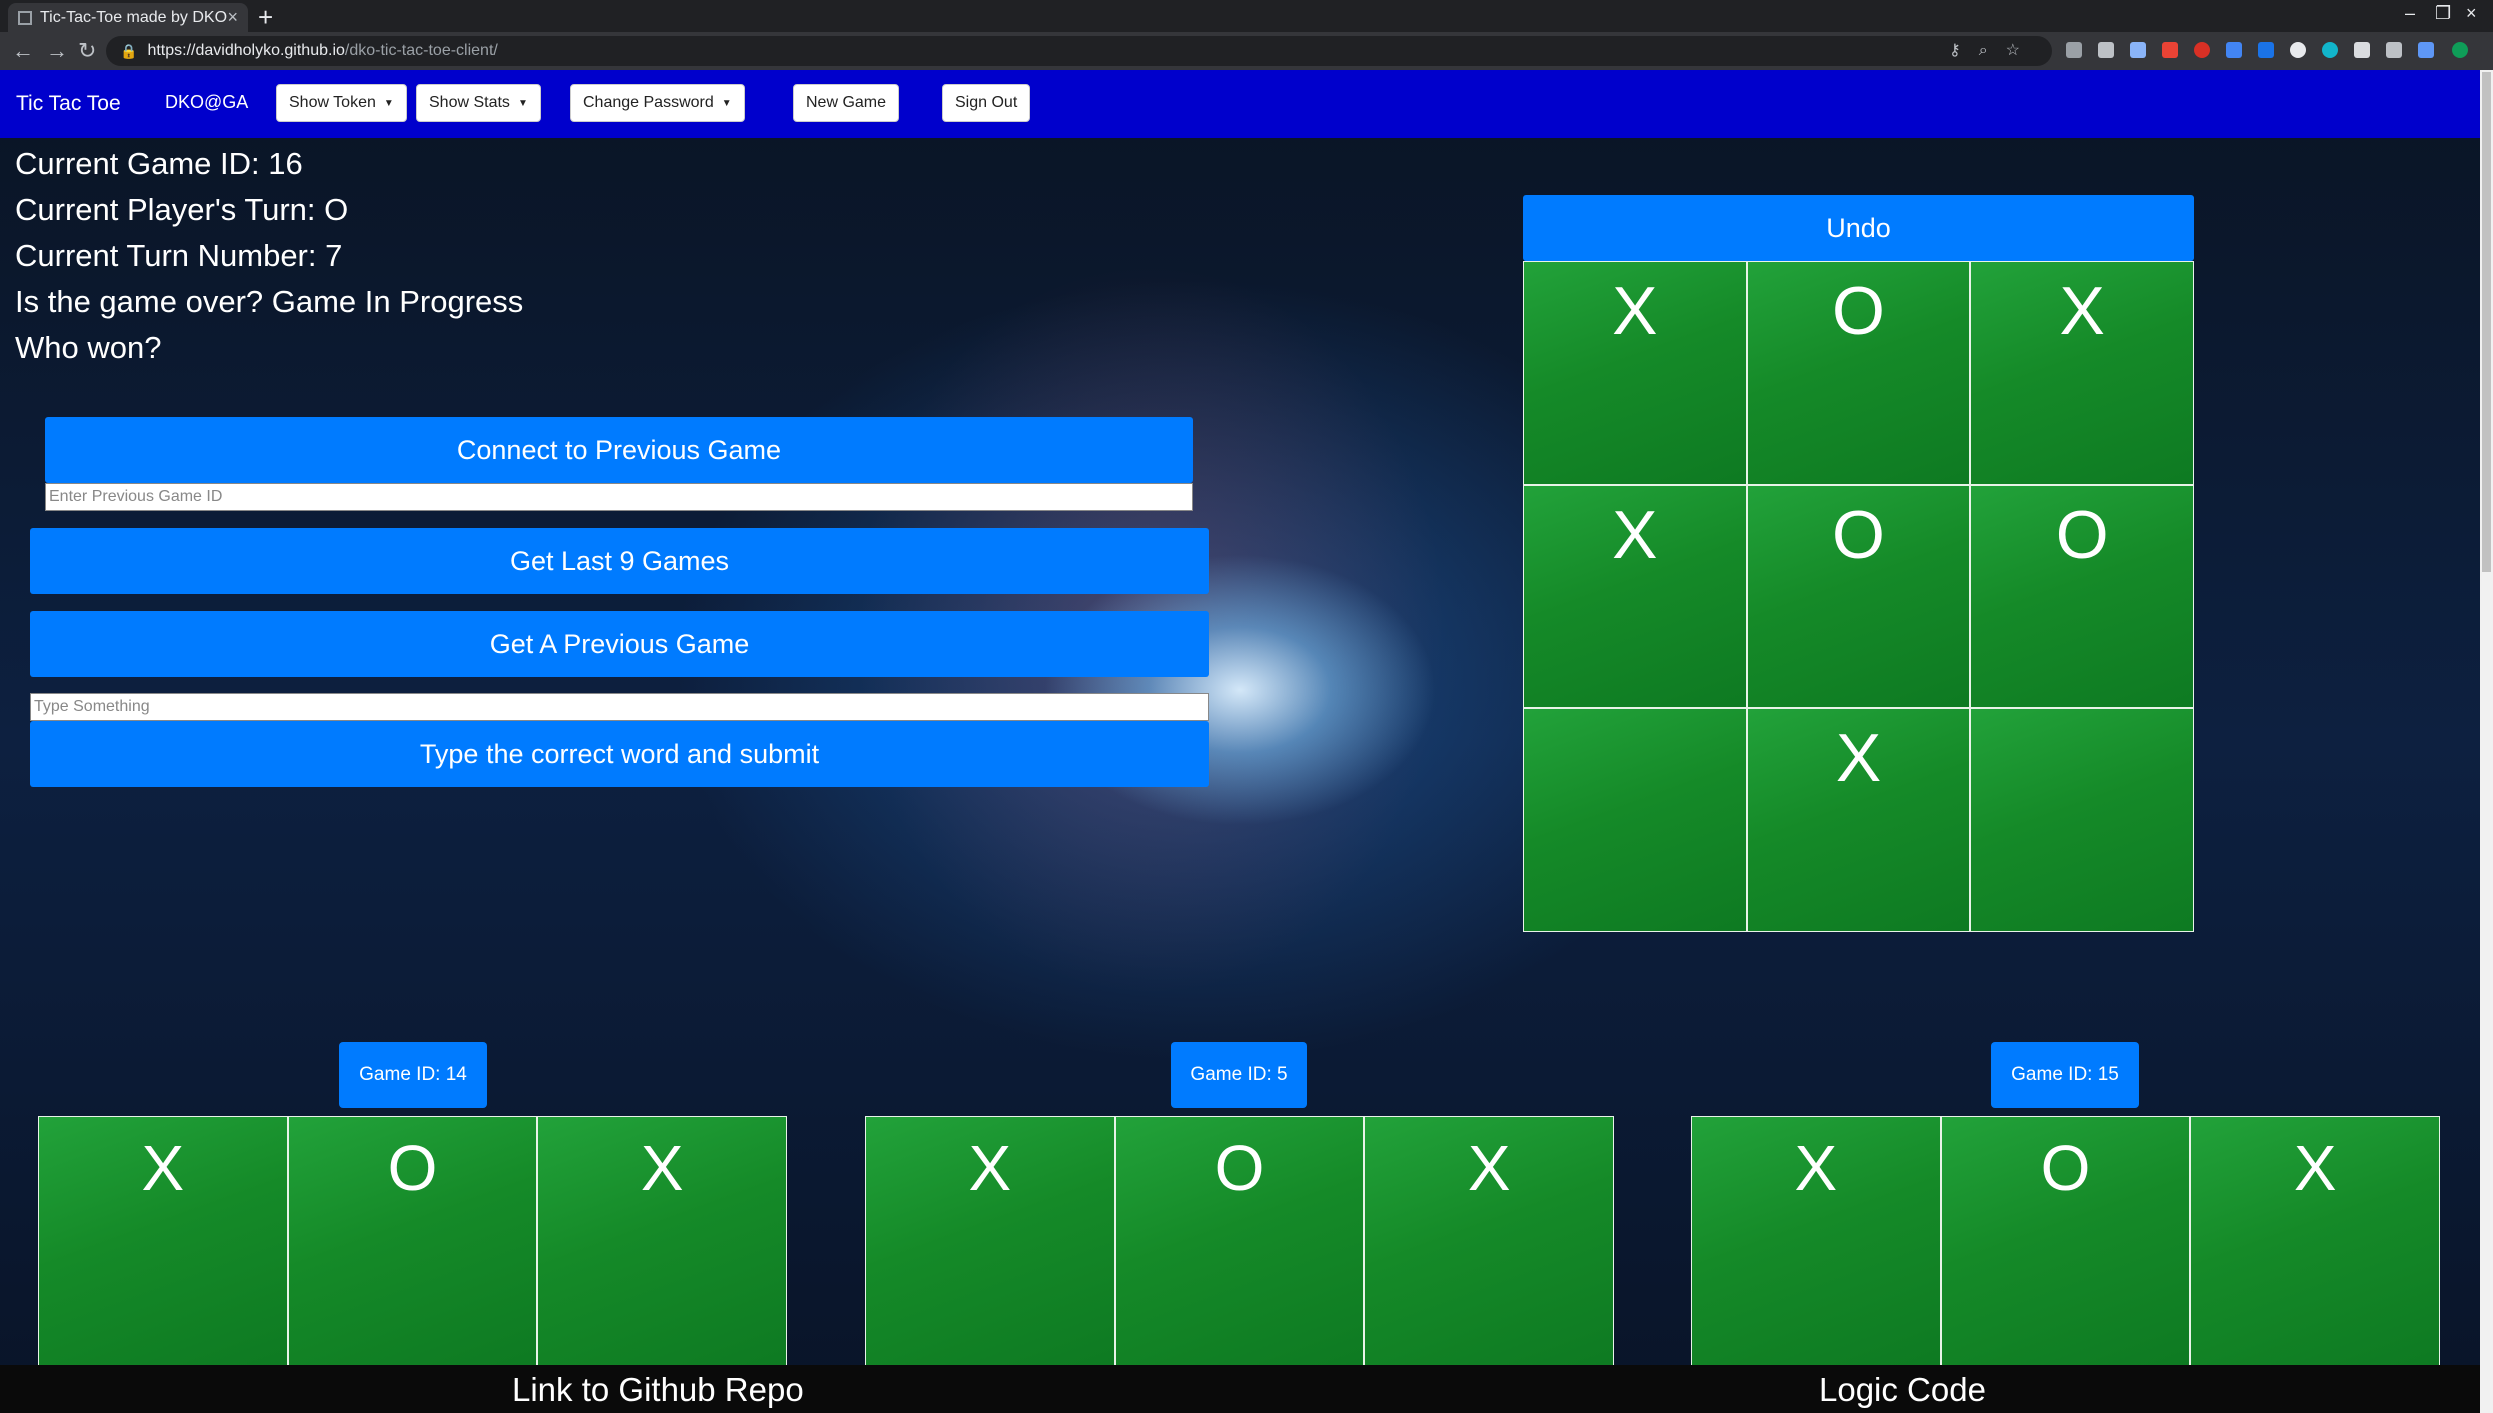  Describe the element at coordinates (619, 754) in the screenshot. I see `submit-word-button: Type the correct word and submit` at that location.